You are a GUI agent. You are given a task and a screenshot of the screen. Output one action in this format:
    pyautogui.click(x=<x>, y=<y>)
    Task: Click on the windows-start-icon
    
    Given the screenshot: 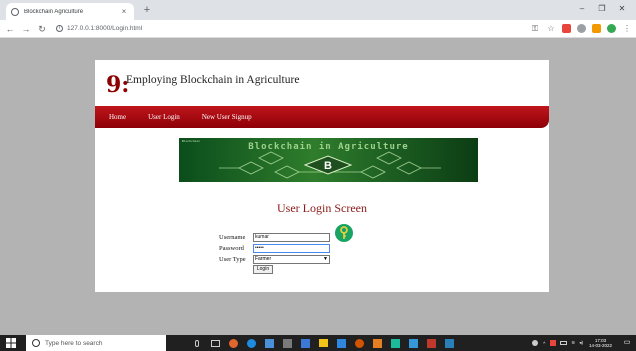 What is the action you would take?
    pyautogui.click(x=11, y=343)
    